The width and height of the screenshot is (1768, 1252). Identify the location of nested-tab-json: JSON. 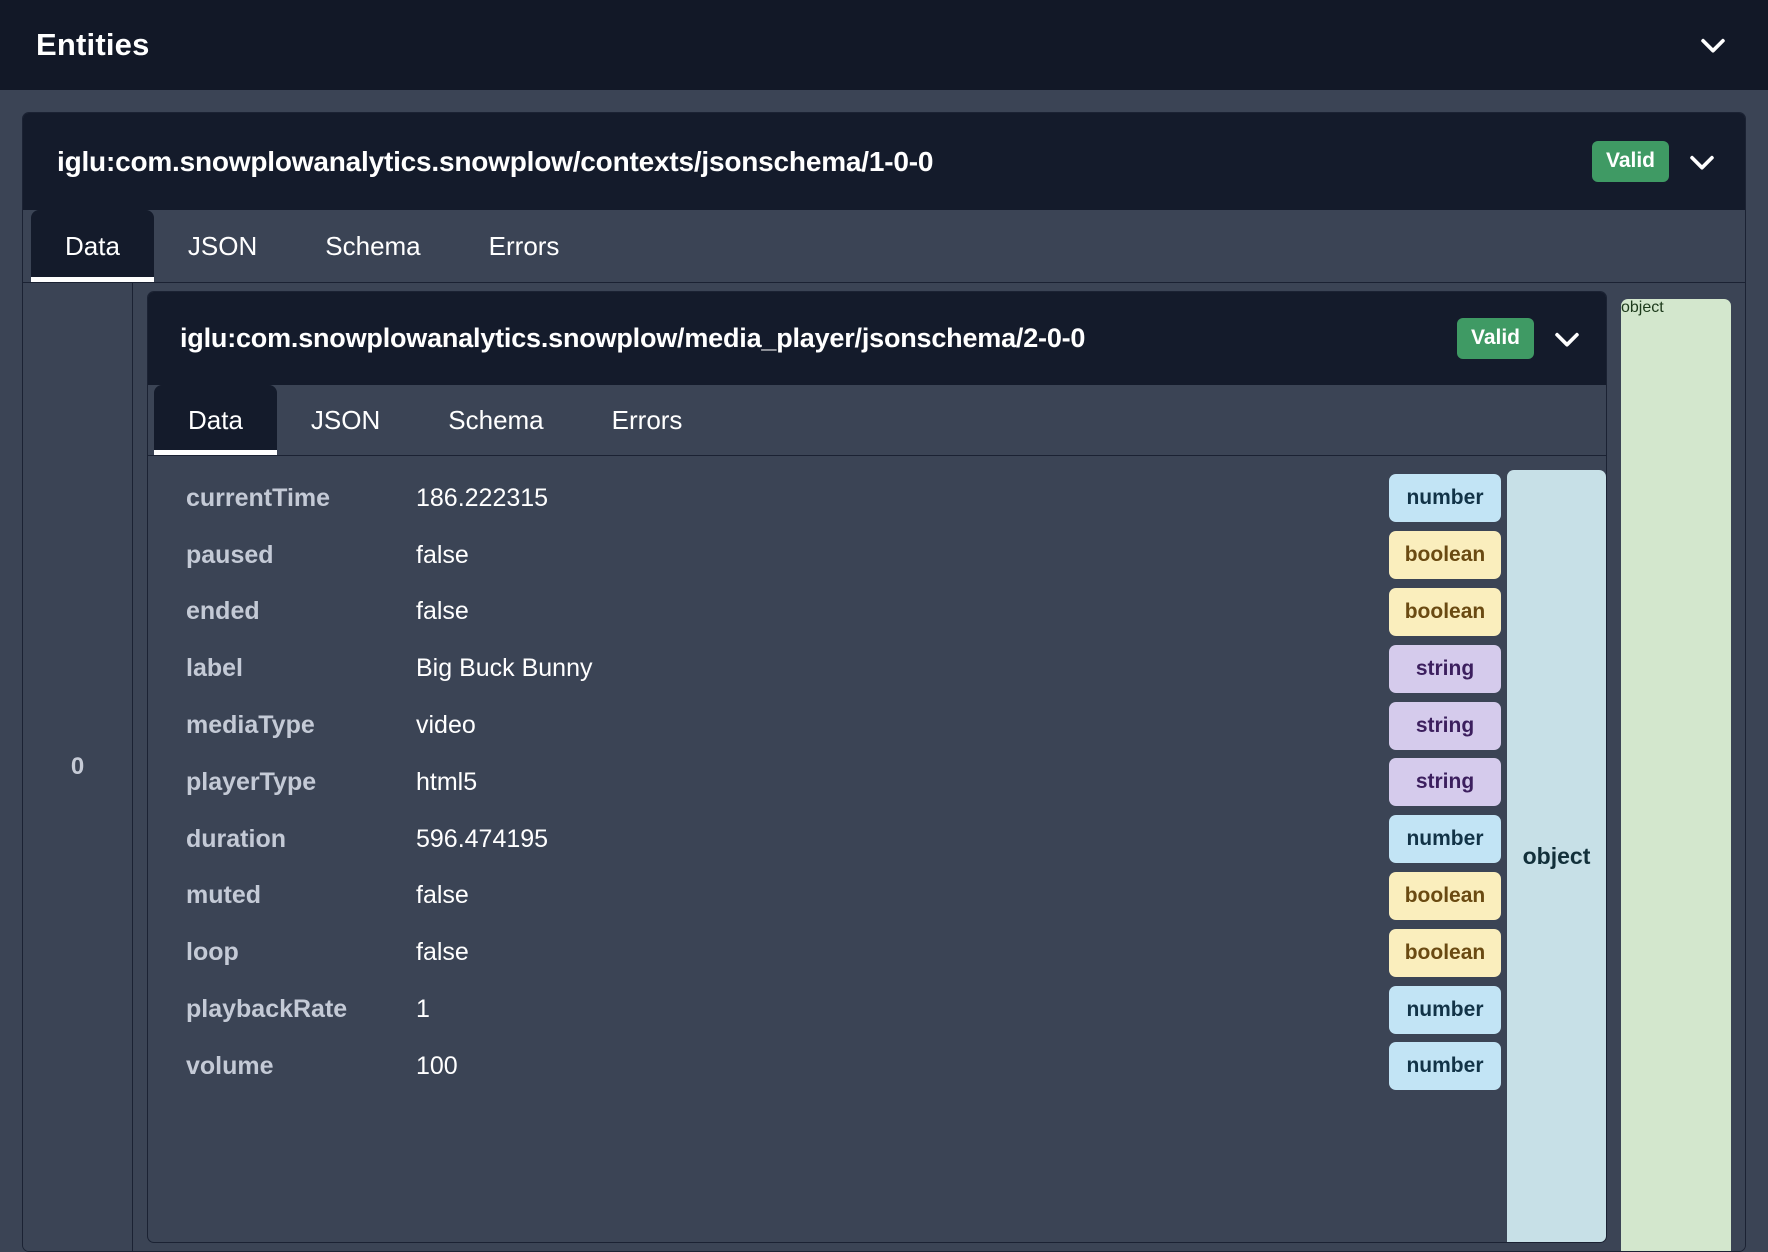
(345, 420).